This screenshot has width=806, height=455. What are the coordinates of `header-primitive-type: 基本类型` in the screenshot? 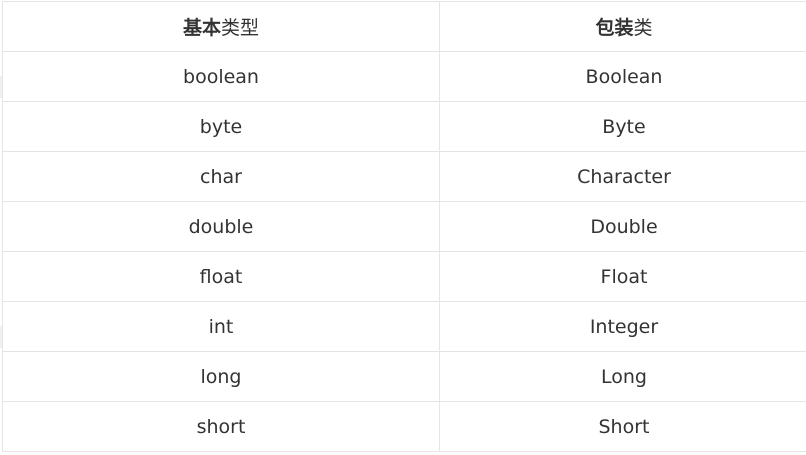 It's located at (221, 26).